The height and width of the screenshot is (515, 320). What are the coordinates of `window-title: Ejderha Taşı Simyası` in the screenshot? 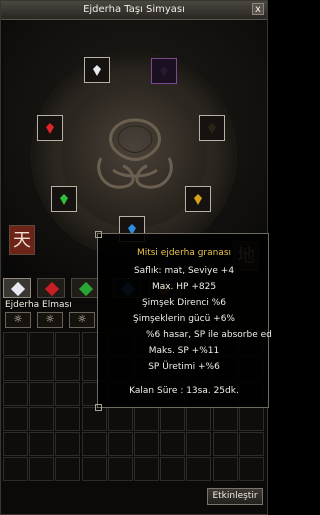 It's located at (134, 9).